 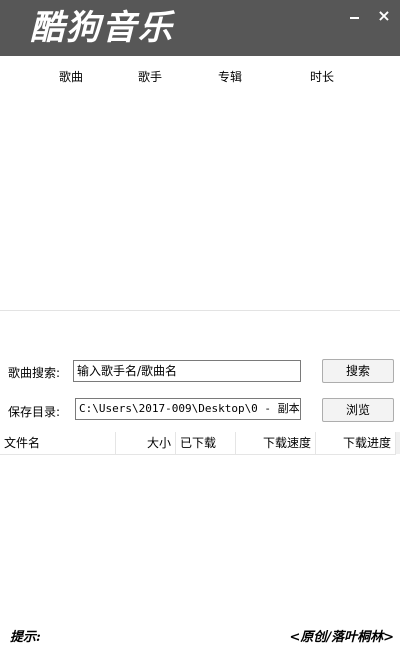 What do you see at coordinates (150, 76) in the screenshot?
I see `column-header-singer: 歌手` at bounding box center [150, 76].